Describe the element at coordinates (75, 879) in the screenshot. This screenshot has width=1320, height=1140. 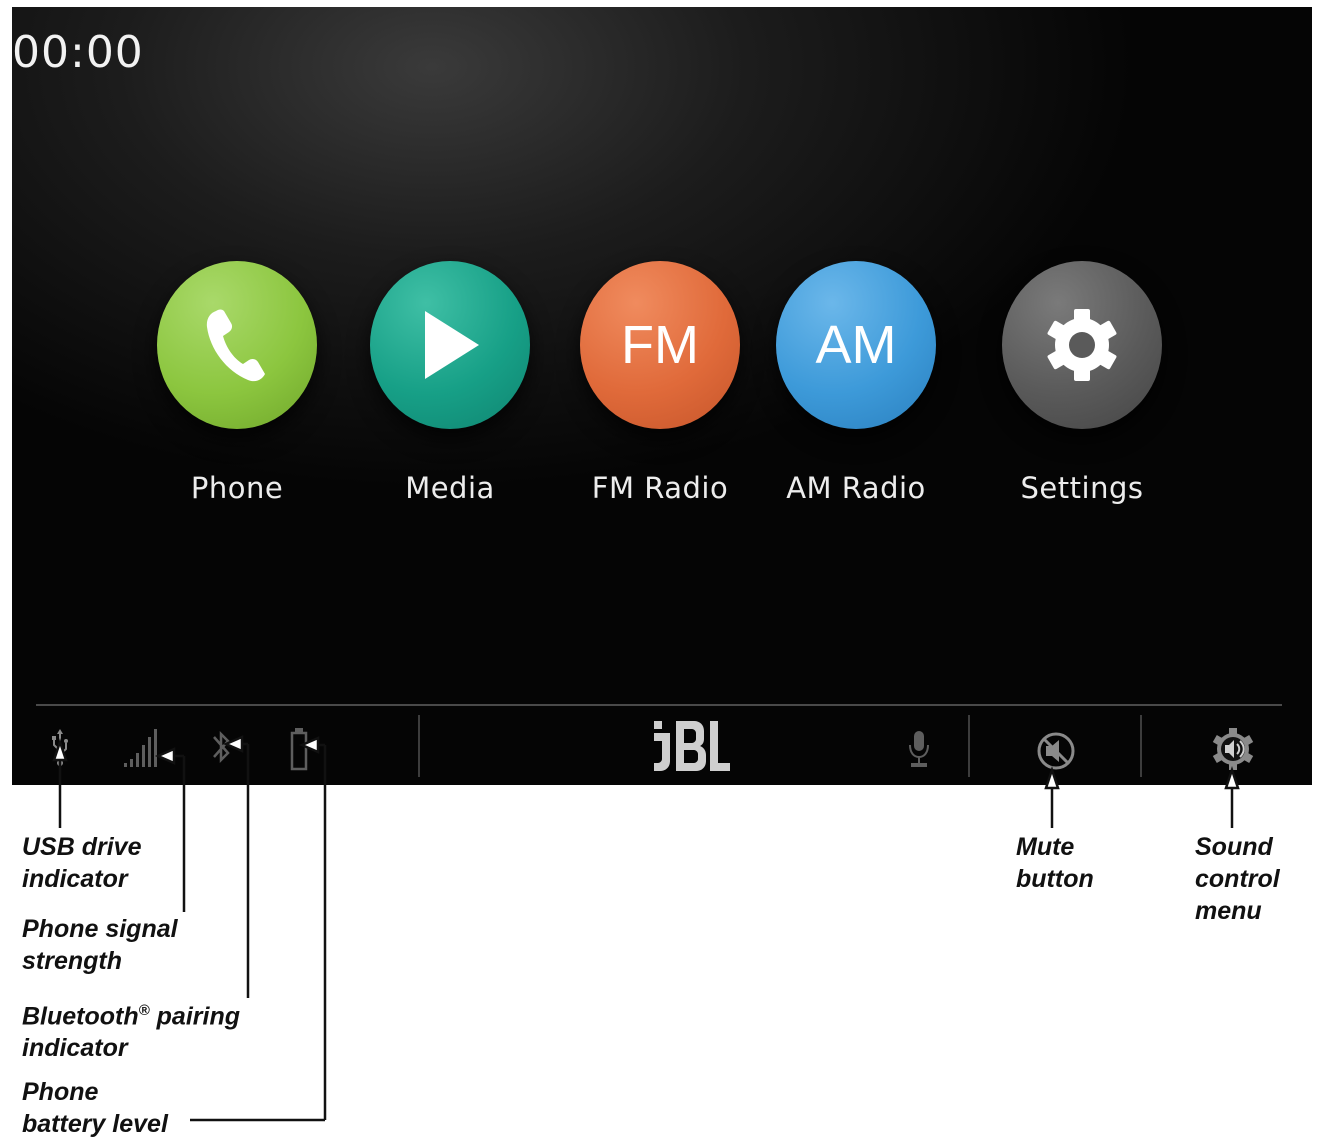
I see `callout-usb-line2: indicator` at that location.